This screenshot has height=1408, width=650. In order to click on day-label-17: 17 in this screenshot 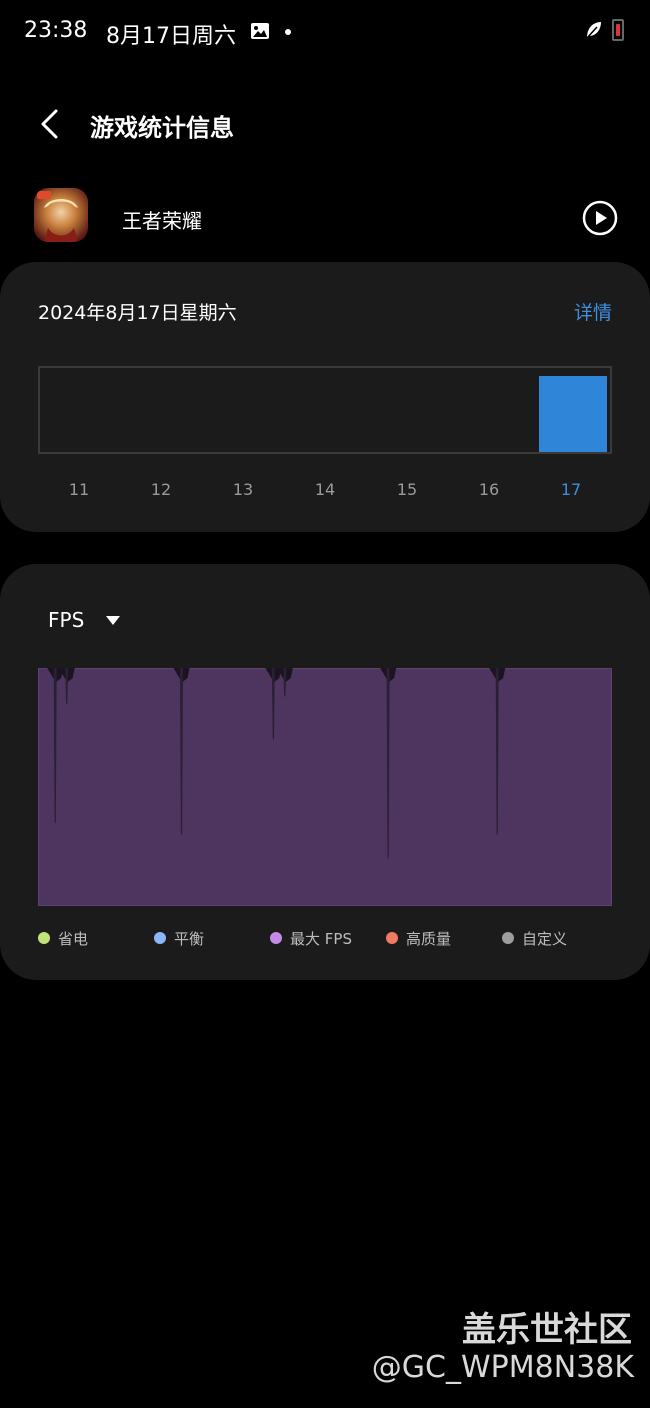, I will do `click(571, 489)`.